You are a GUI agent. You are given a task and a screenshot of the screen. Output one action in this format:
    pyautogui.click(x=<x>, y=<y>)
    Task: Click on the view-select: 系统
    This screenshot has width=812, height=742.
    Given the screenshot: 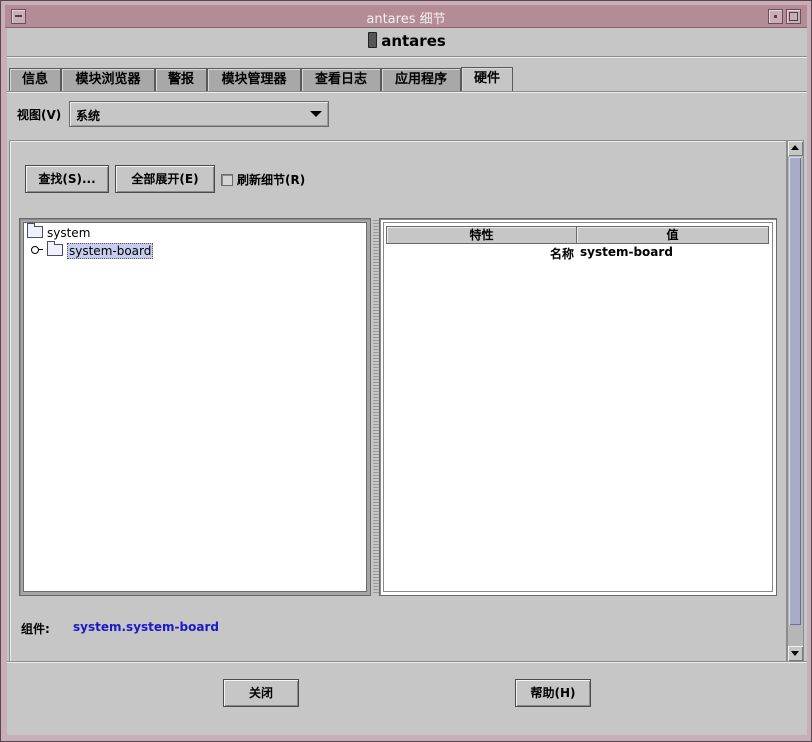 What is the action you would take?
    pyautogui.click(x=199, y=114)
    